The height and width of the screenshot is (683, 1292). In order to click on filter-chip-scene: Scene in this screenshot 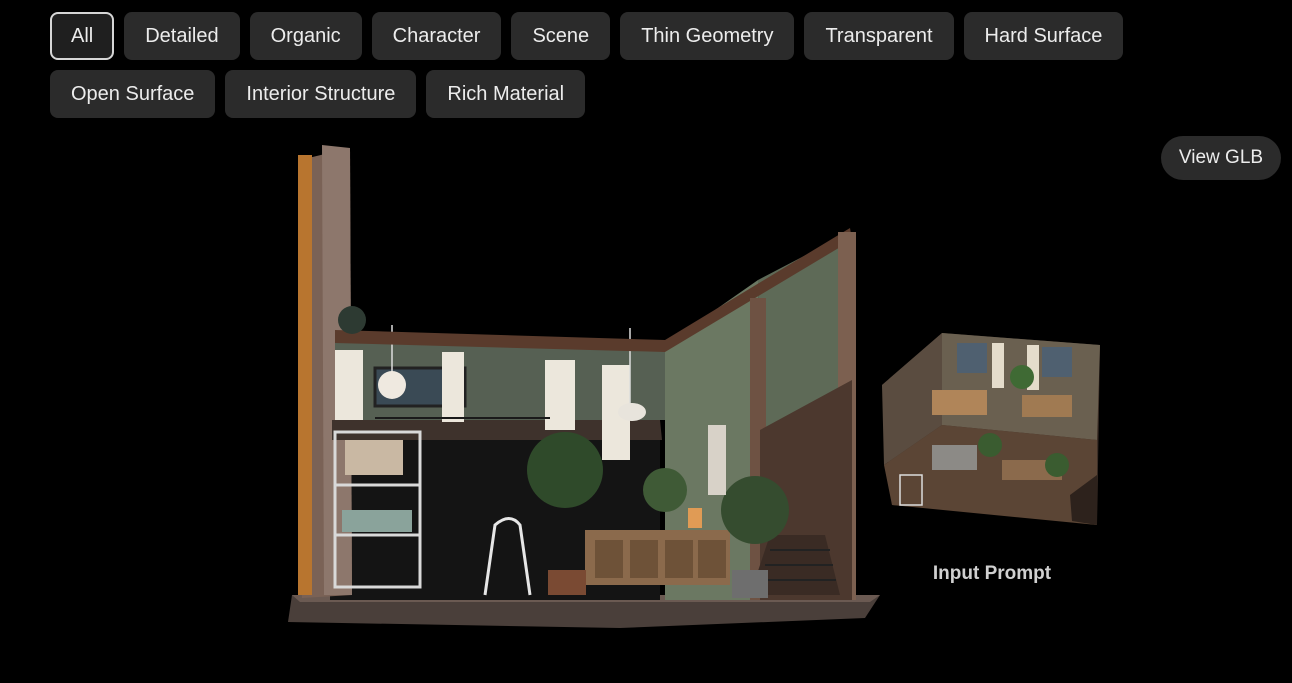, I will do `click(561, 36)`.